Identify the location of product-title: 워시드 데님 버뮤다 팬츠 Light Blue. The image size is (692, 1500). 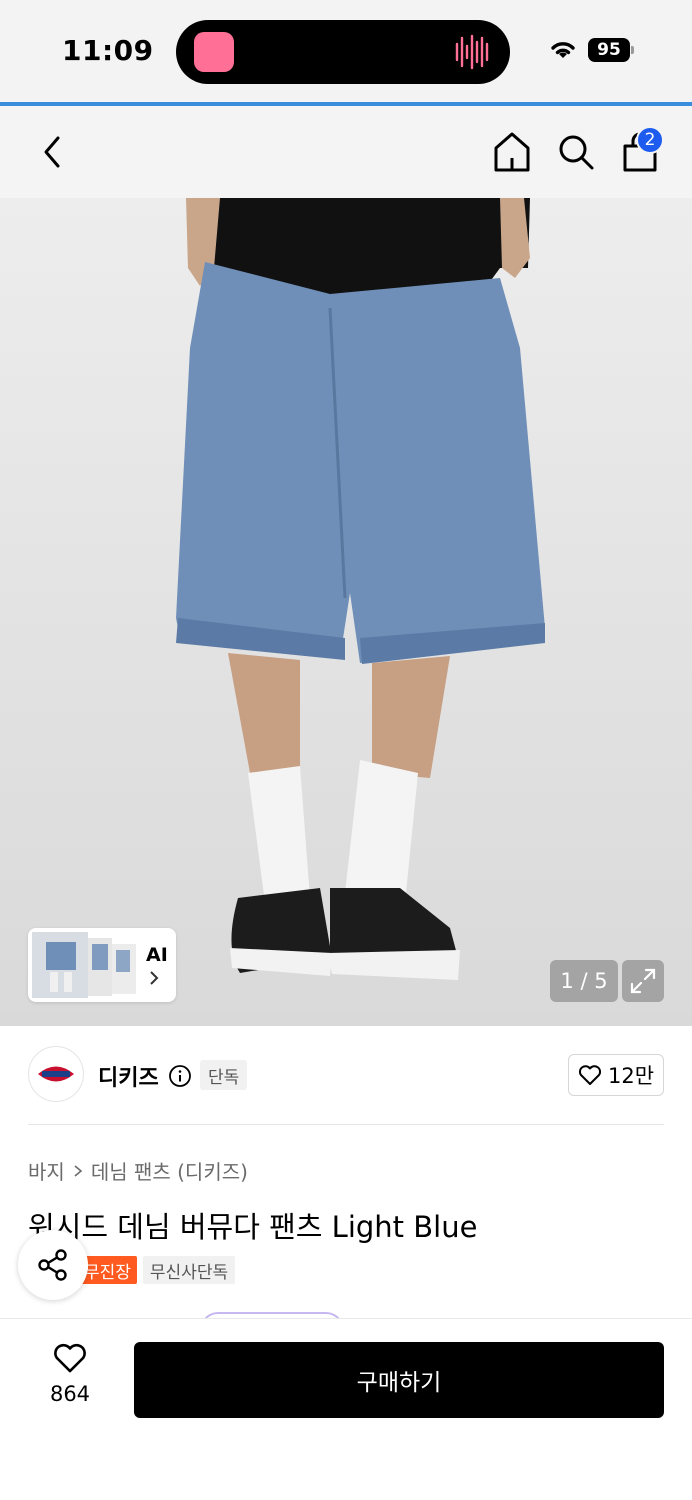
(253, 1227).